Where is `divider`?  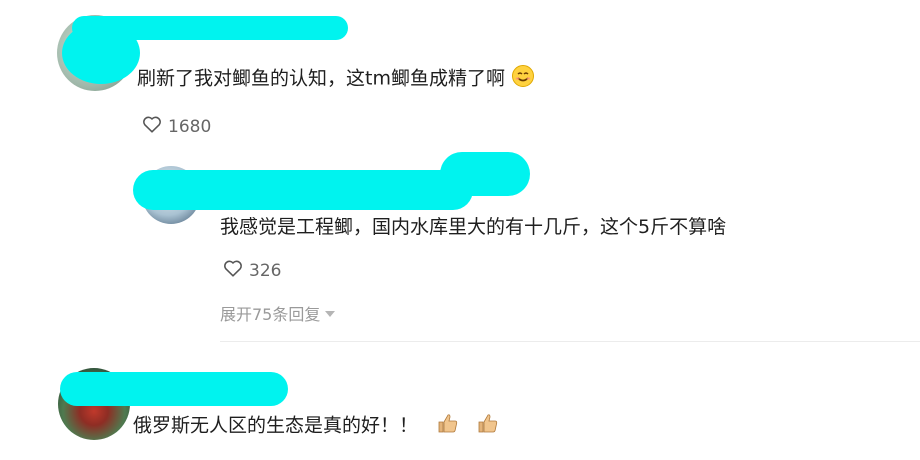
divider is located at coordinates (570, 341).